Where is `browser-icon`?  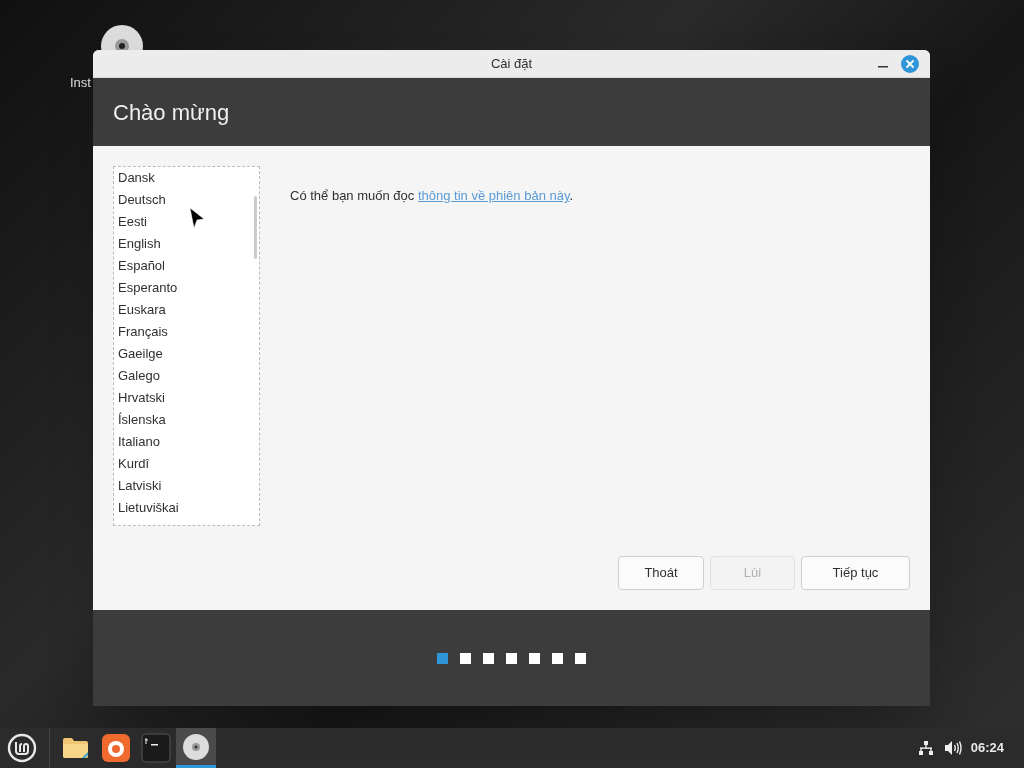
browser-icon is located at coordinates (116, 748).